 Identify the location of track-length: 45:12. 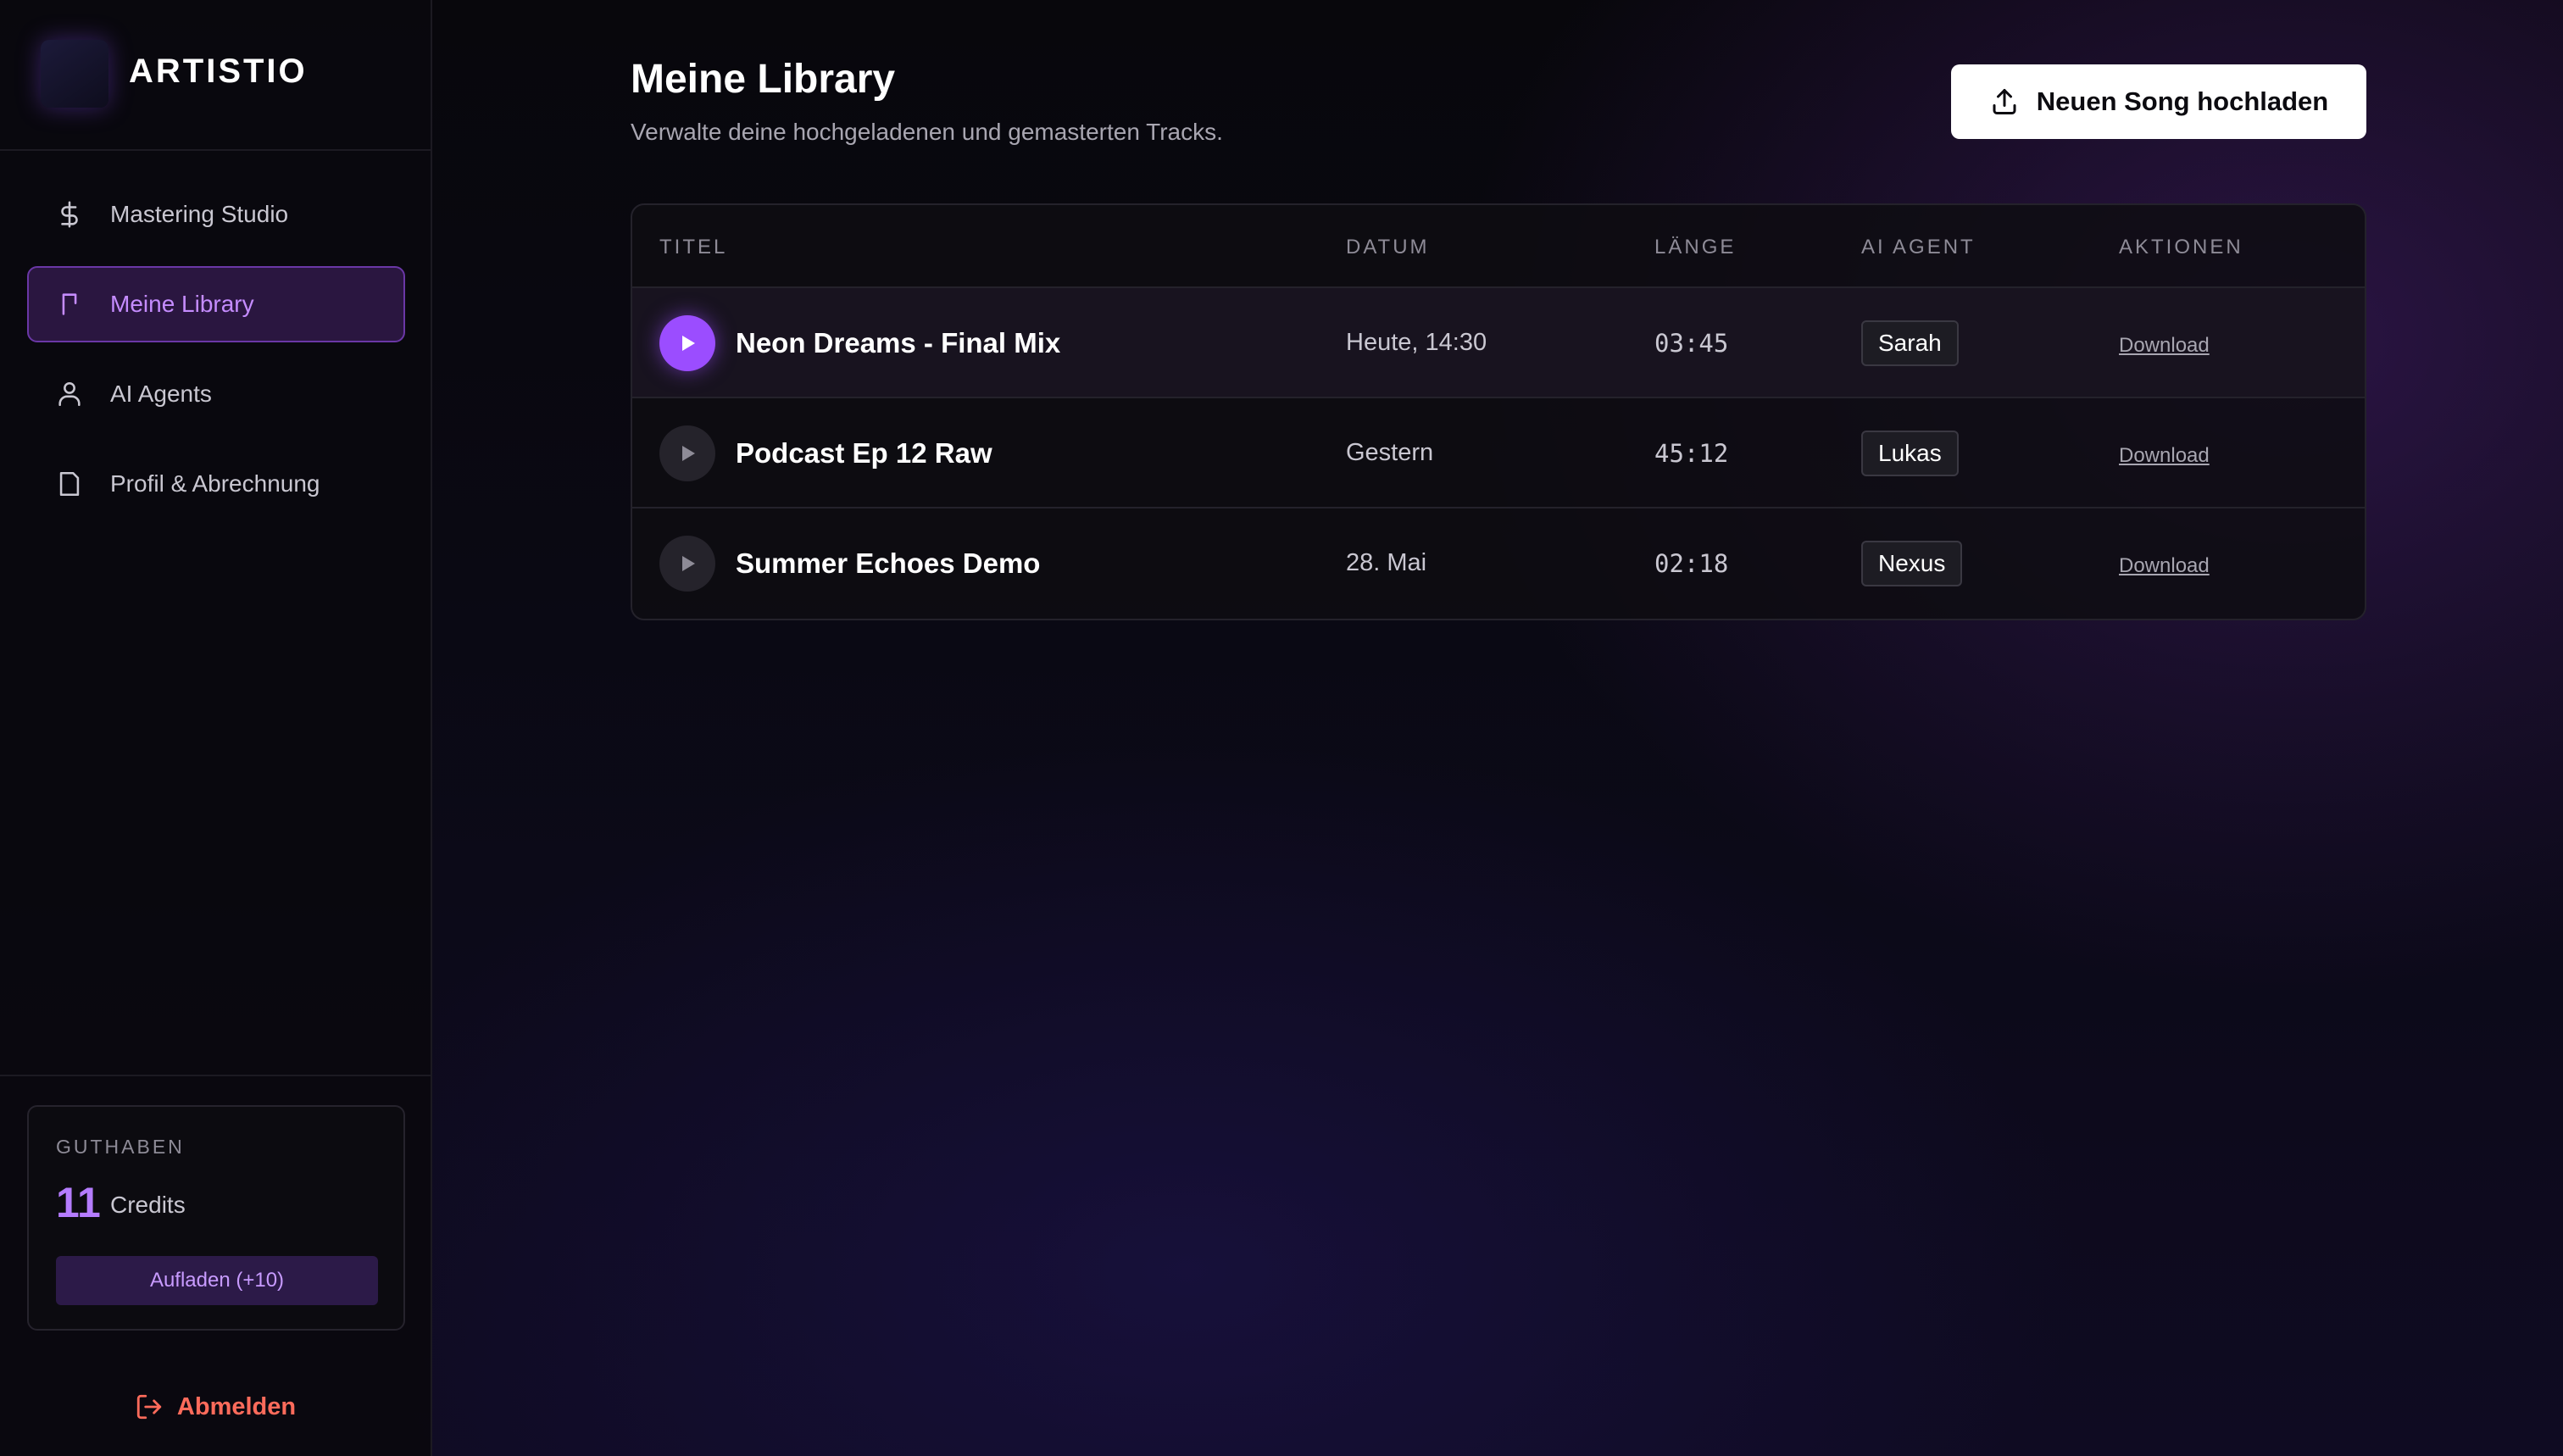
(1691, 454).